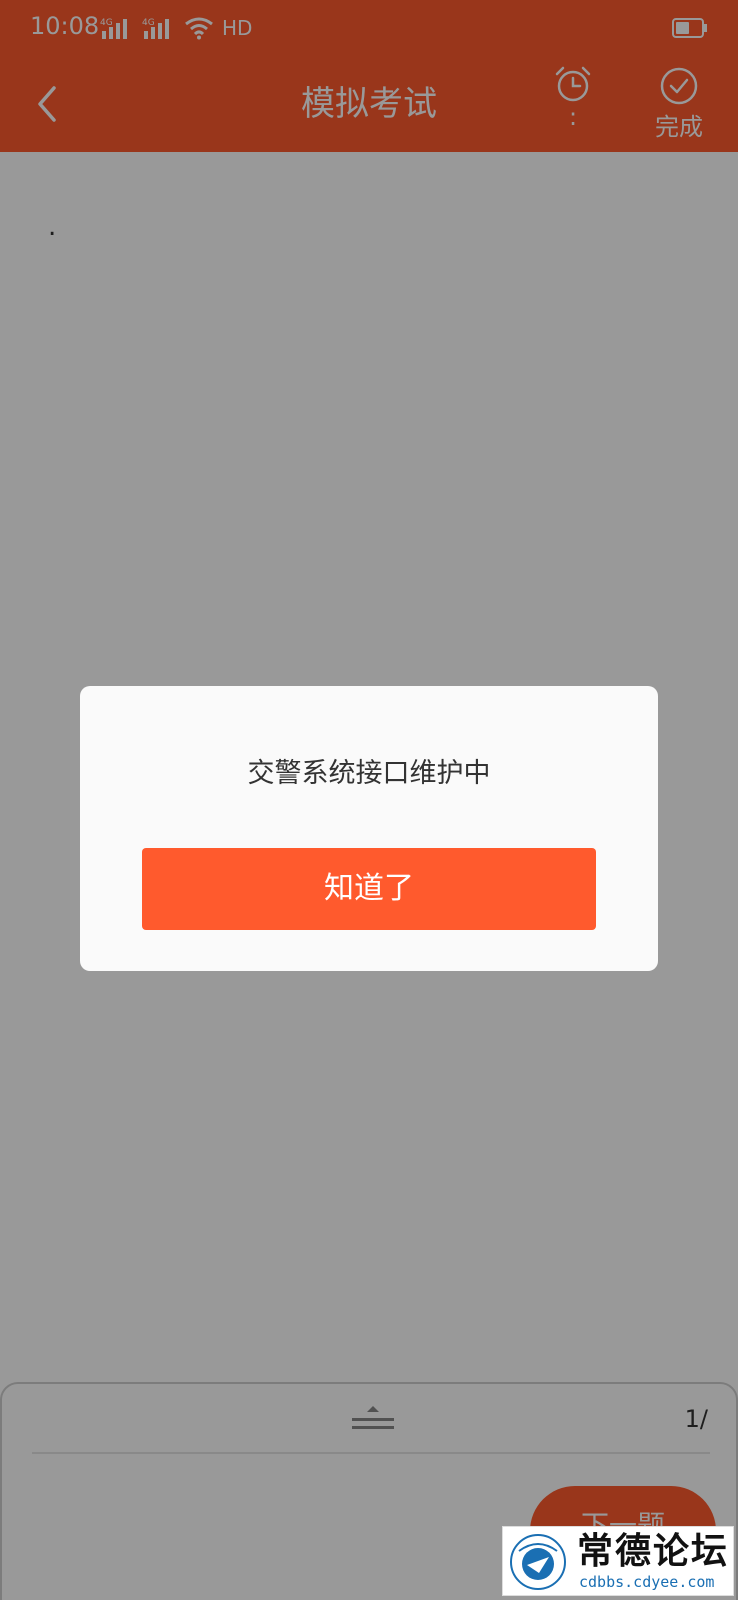  What do you see at coordinates (653, 1551) in the screenshot?
I see `watermark-title: 常德论坛` at bounding box center [653, 1551].